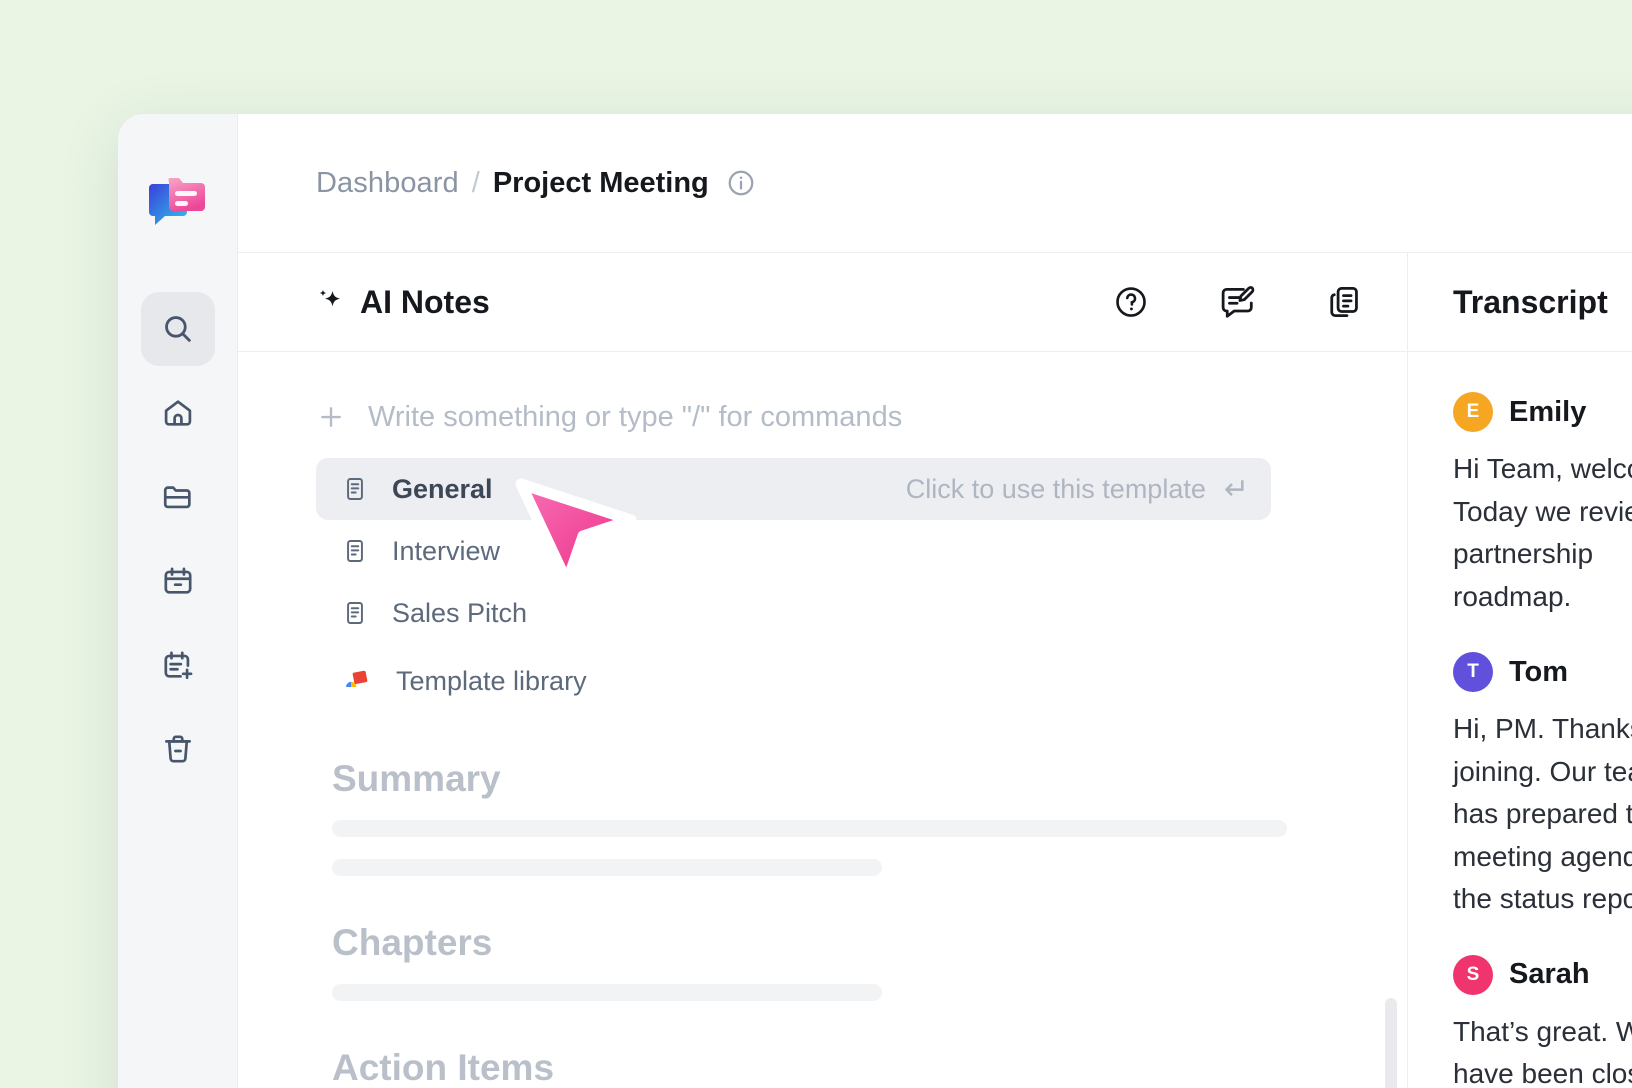 The image size is (1632, 1088). Describe the element at coordinates (331, 417) in the screenshot. I see `plus-icon` at that location.